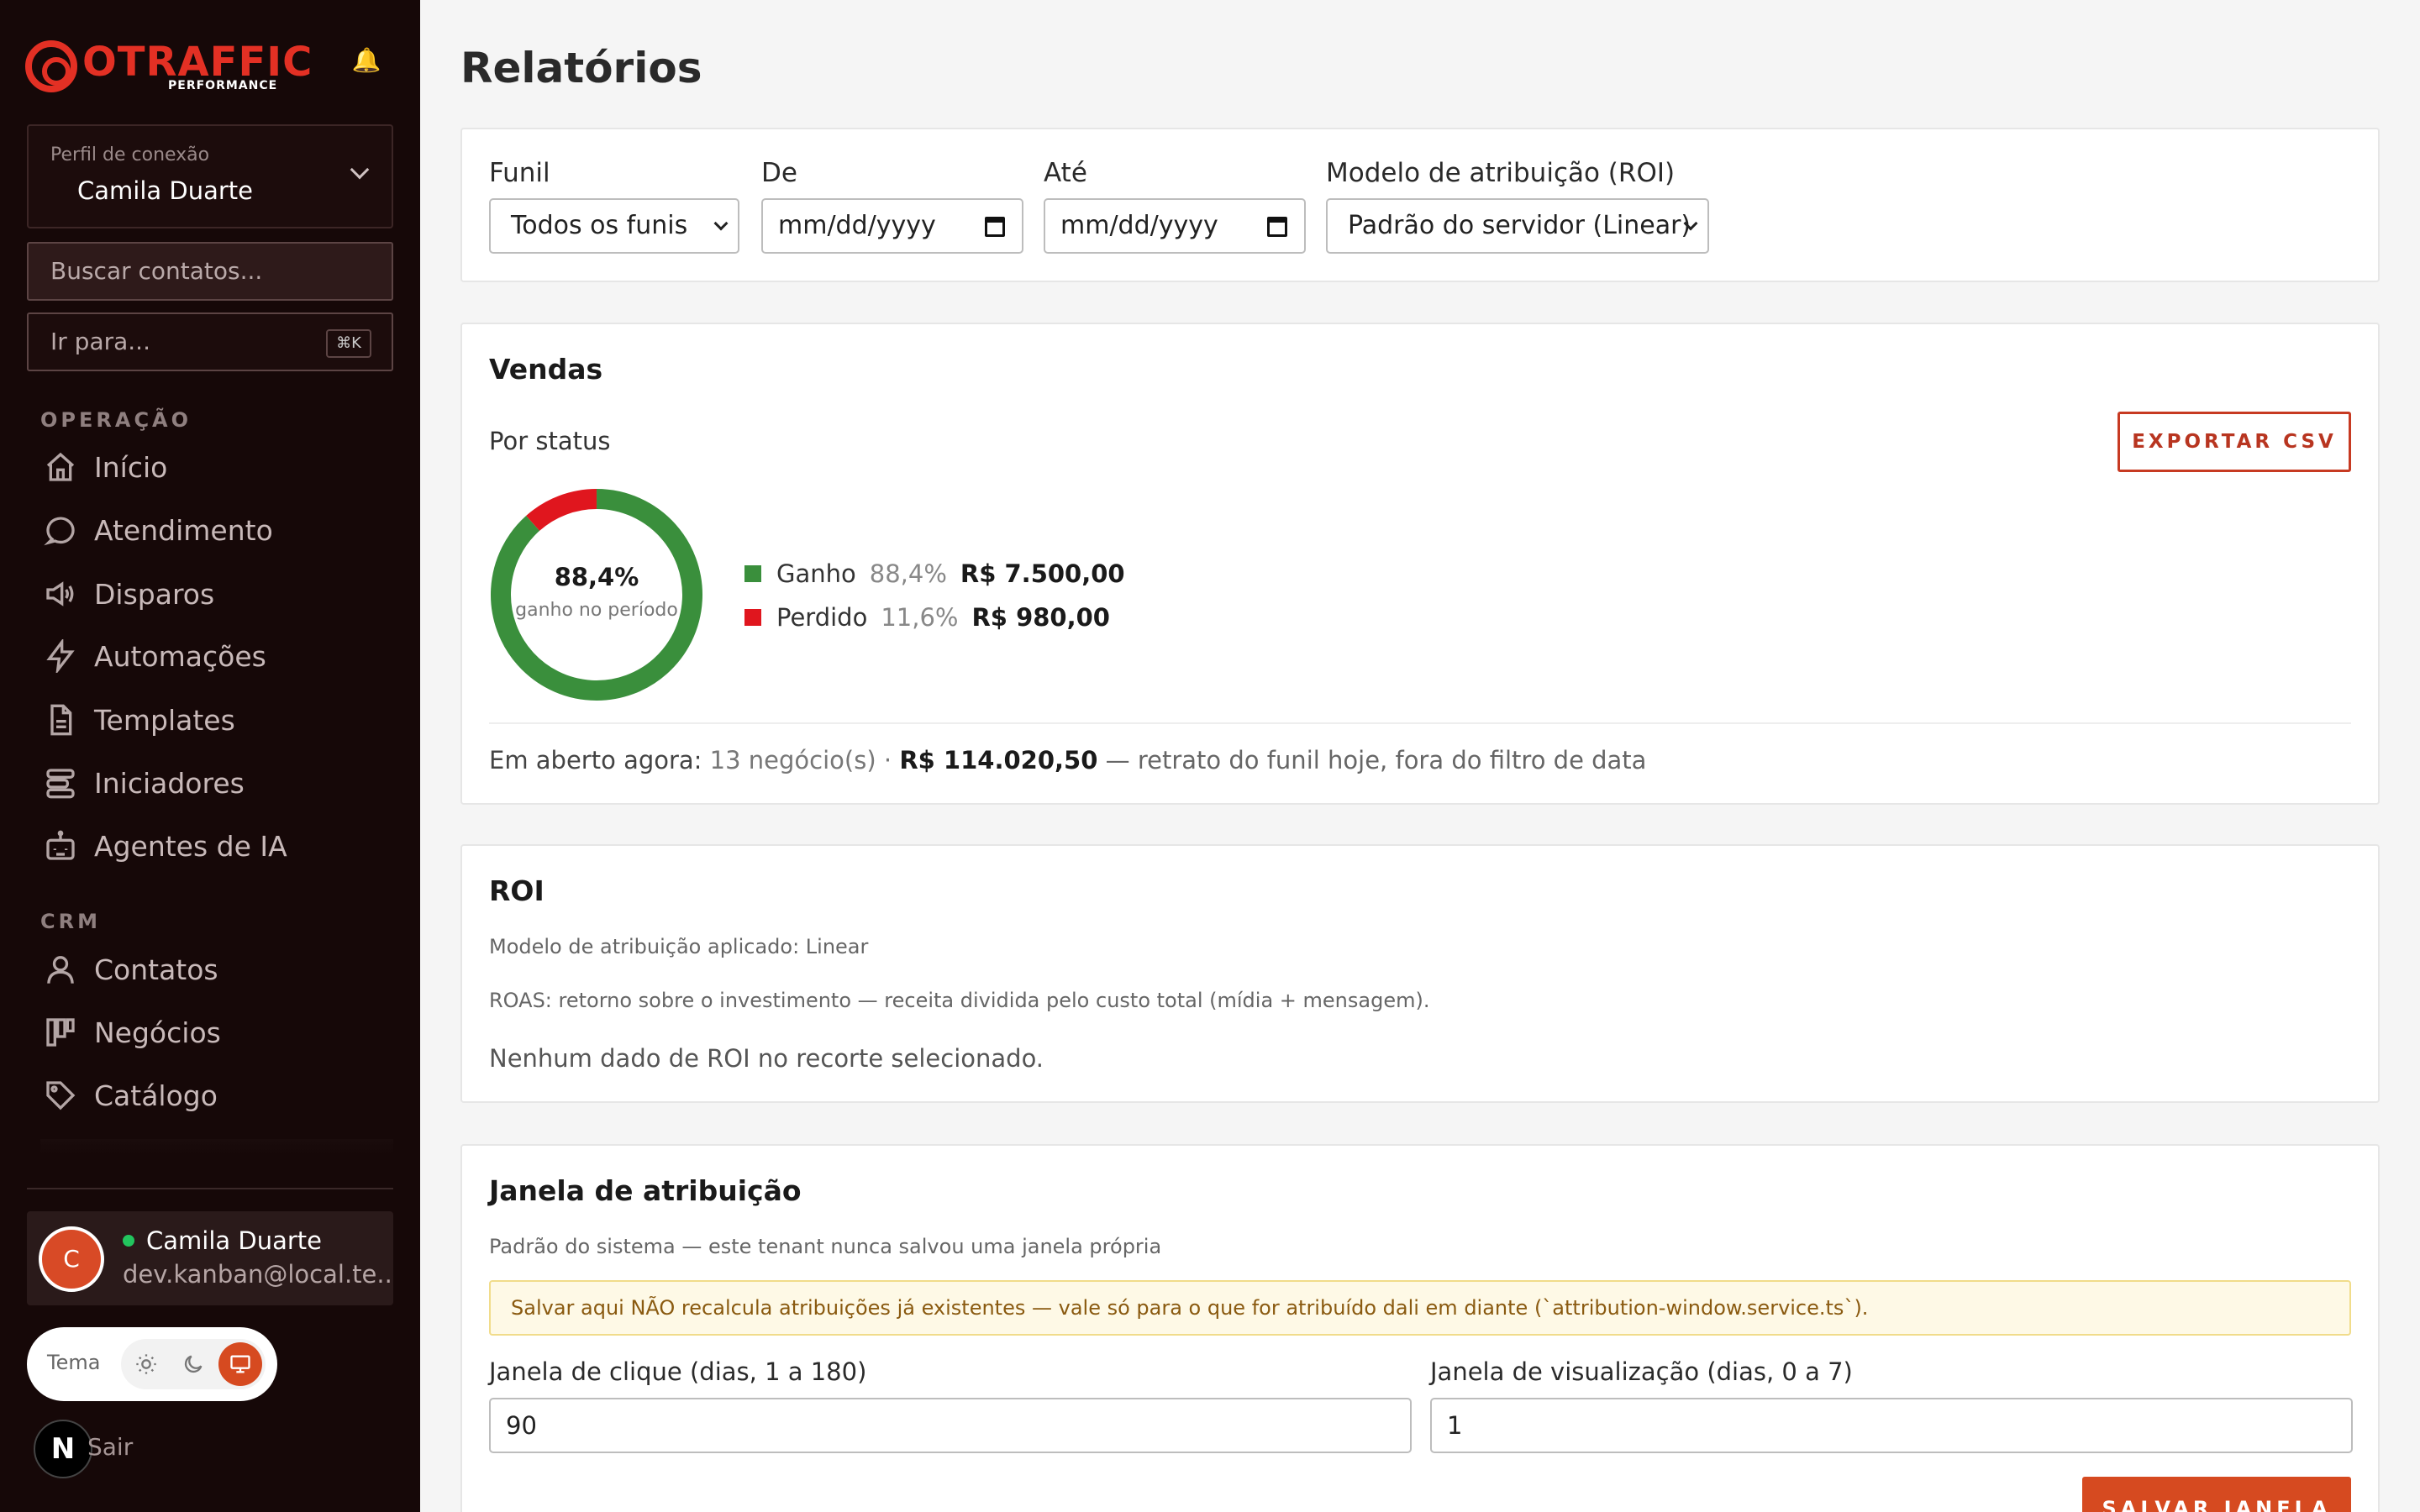 This screenshot has height=1512, width=2420. What do you see at coordinates (191, 846) in the screenshot?
I see `nav-item-label: Agentes de IA` at bounding box center [191, 846].